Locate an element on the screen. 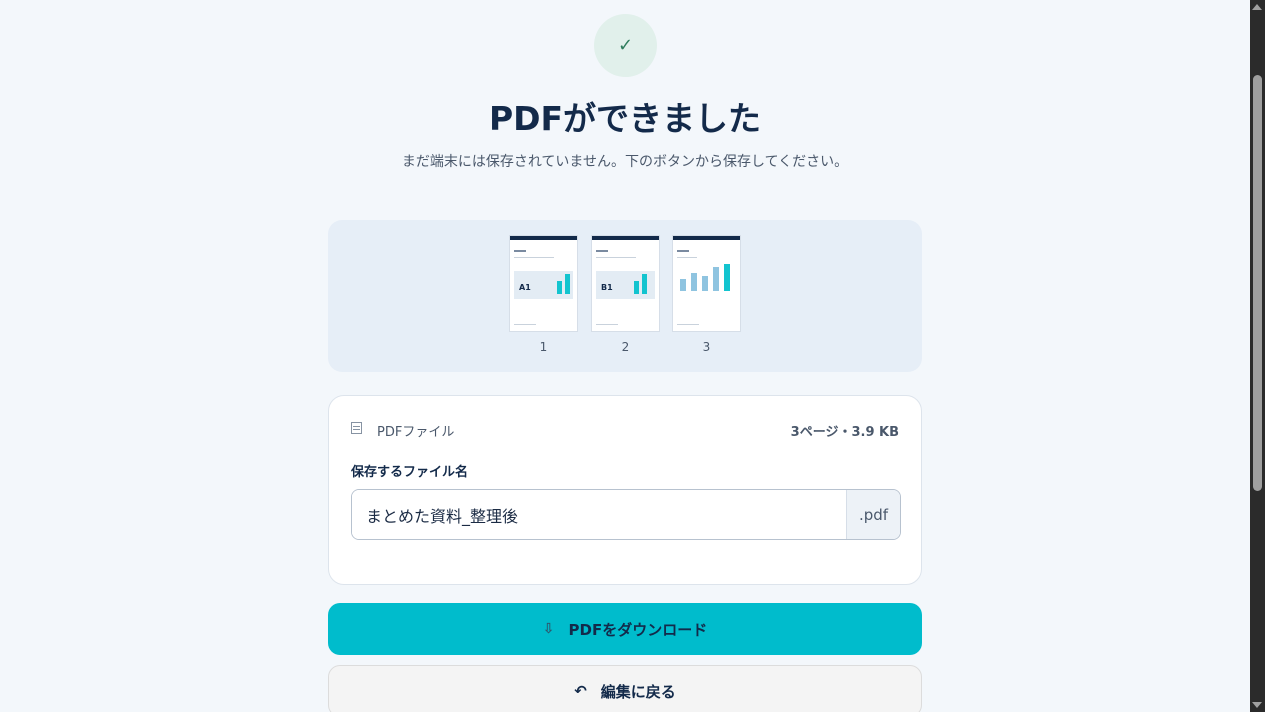 The width and height of the screenshot is (1265, 712). thumb-content-box: B1 is located at coordinates (625, 285).